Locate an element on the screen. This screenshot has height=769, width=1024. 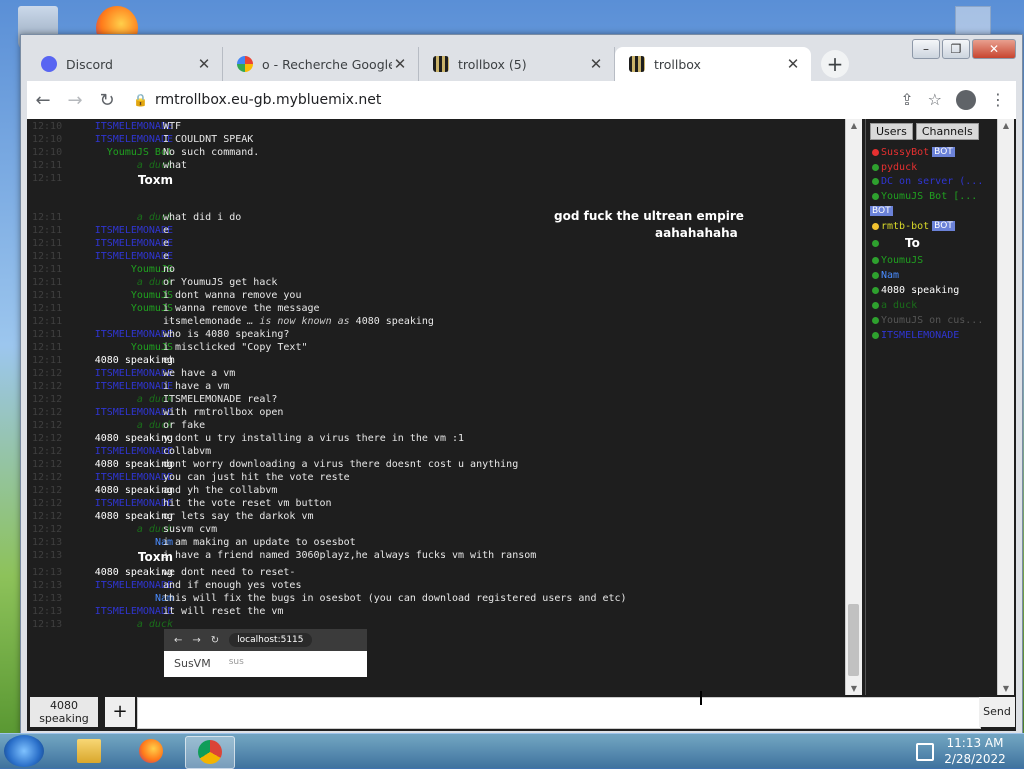
nickname-button: 4080 speaking is located at coordinates (64, 712).